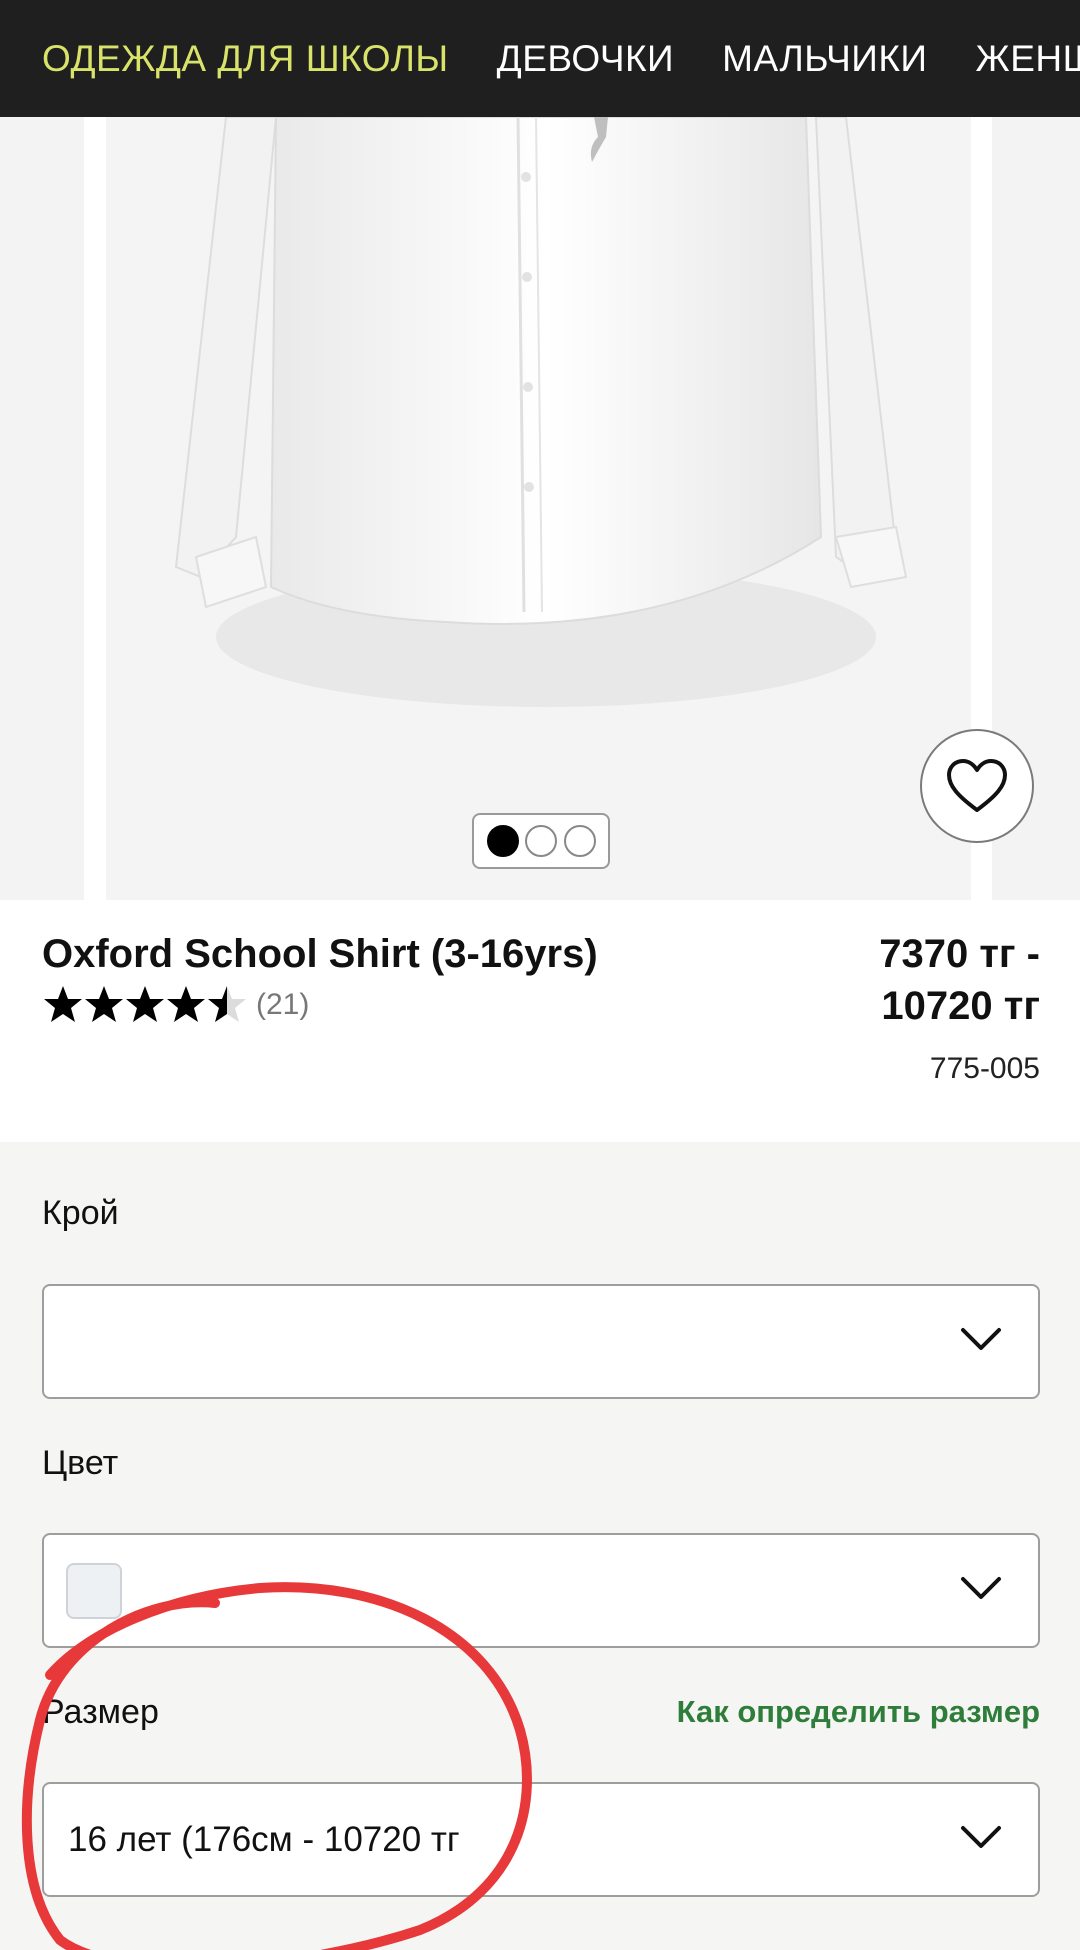 This screenshot has height=1950, width=1080. I want to click on heart-icon, so click(977, 785).